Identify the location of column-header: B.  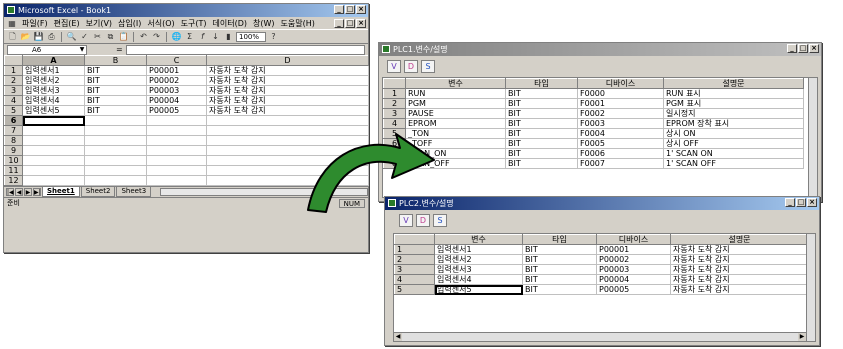
(115, 60).